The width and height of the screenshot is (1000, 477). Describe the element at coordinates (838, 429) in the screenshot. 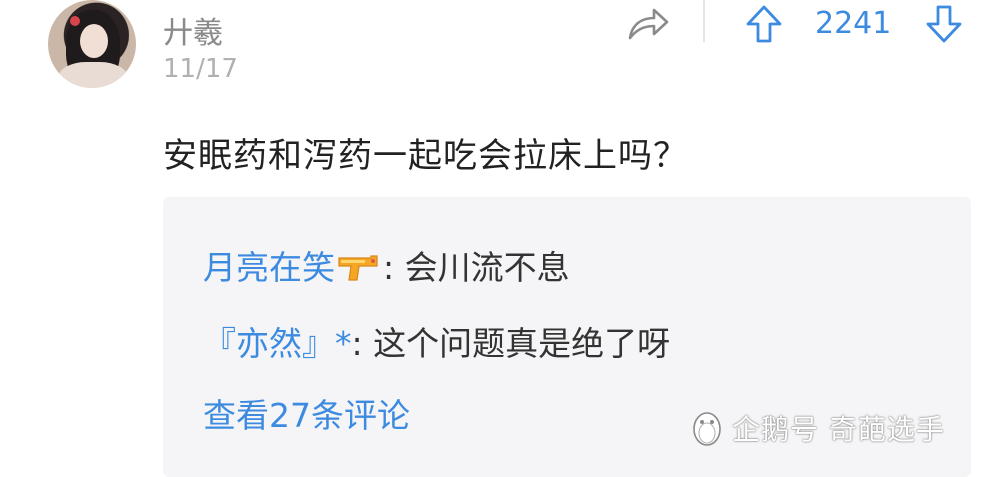

I see `watermark-text: 企鹅号 奇葩选手` at that location.